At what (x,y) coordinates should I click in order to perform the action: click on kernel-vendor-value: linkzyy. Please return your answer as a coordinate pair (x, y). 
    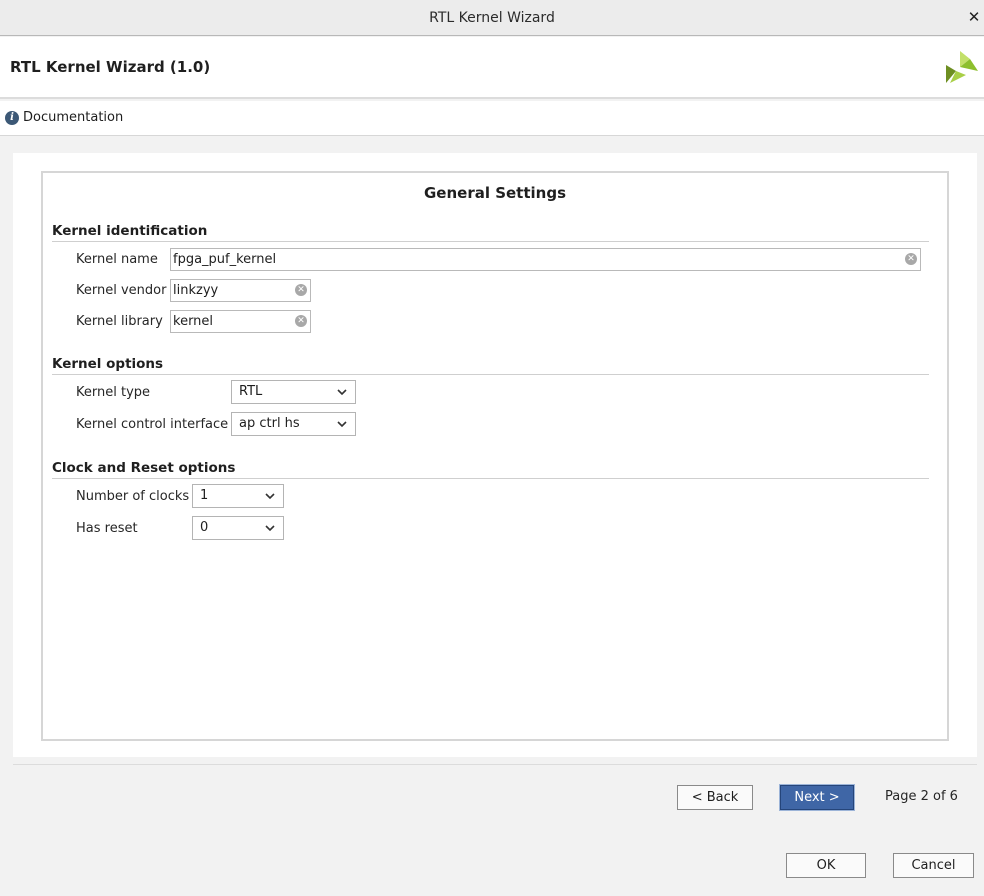
    Looking at the image, I should click on (196, 290).